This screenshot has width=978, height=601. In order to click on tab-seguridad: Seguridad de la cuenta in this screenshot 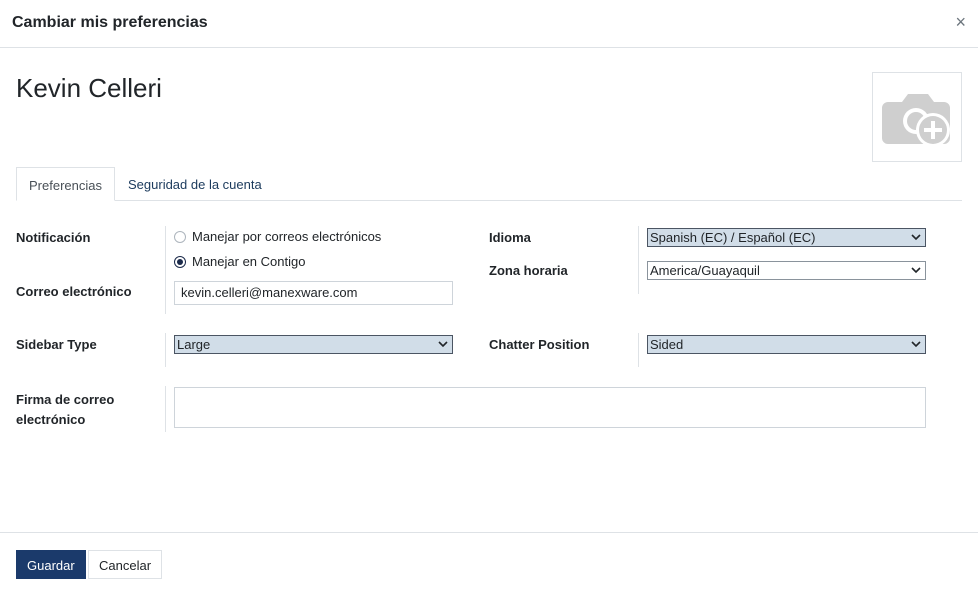, I will do `click(195, 184)`.